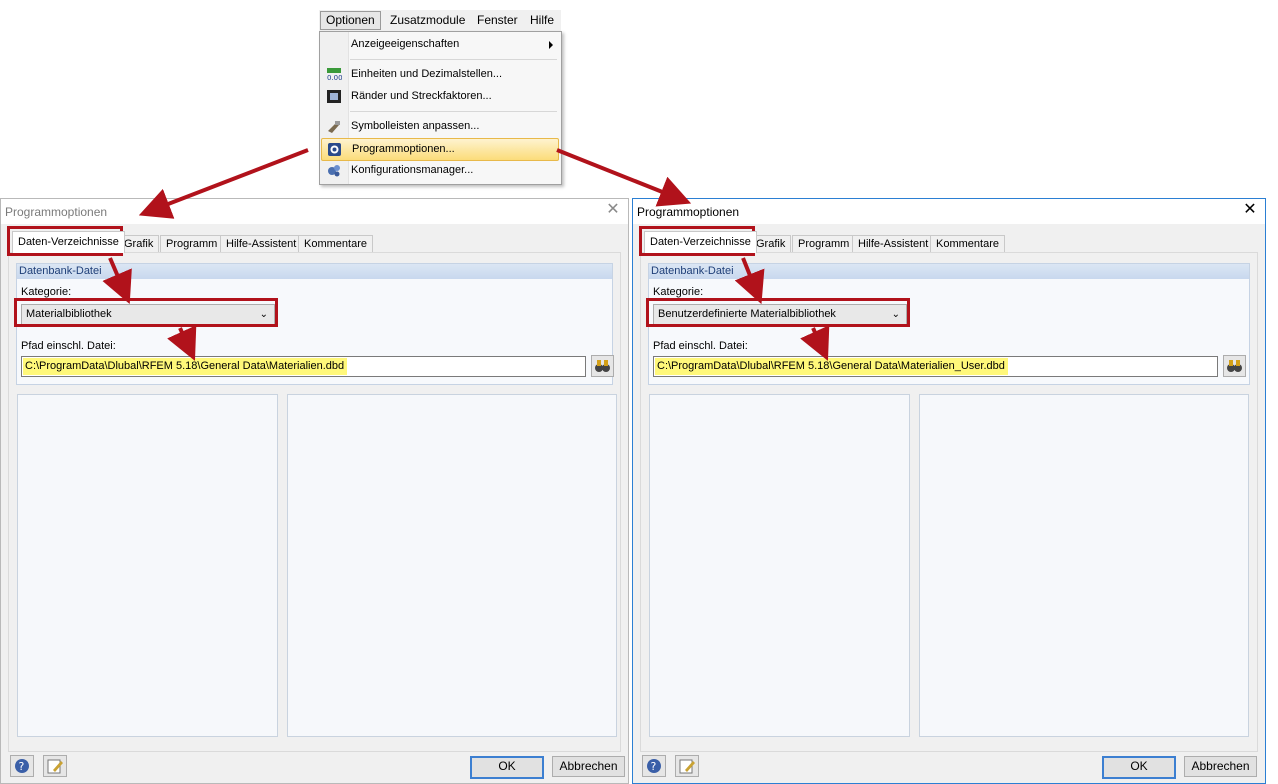  I want to click on menu-zusatzmodule: Zusatzmodule, so click(427, 20).